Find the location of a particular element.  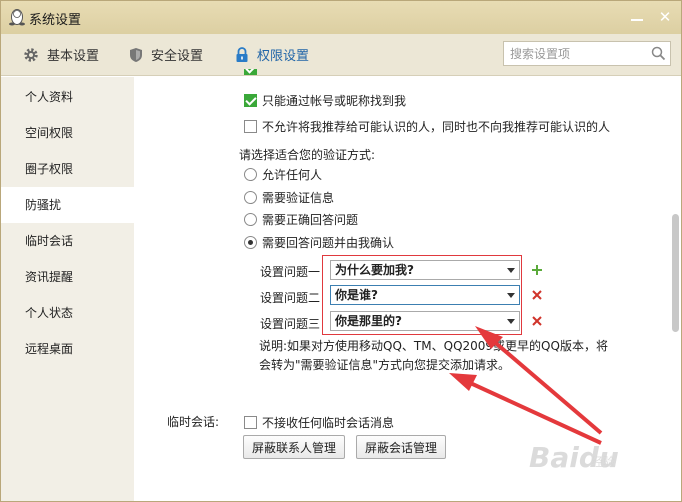

minimize-icon is located at coordinates (637, 20).